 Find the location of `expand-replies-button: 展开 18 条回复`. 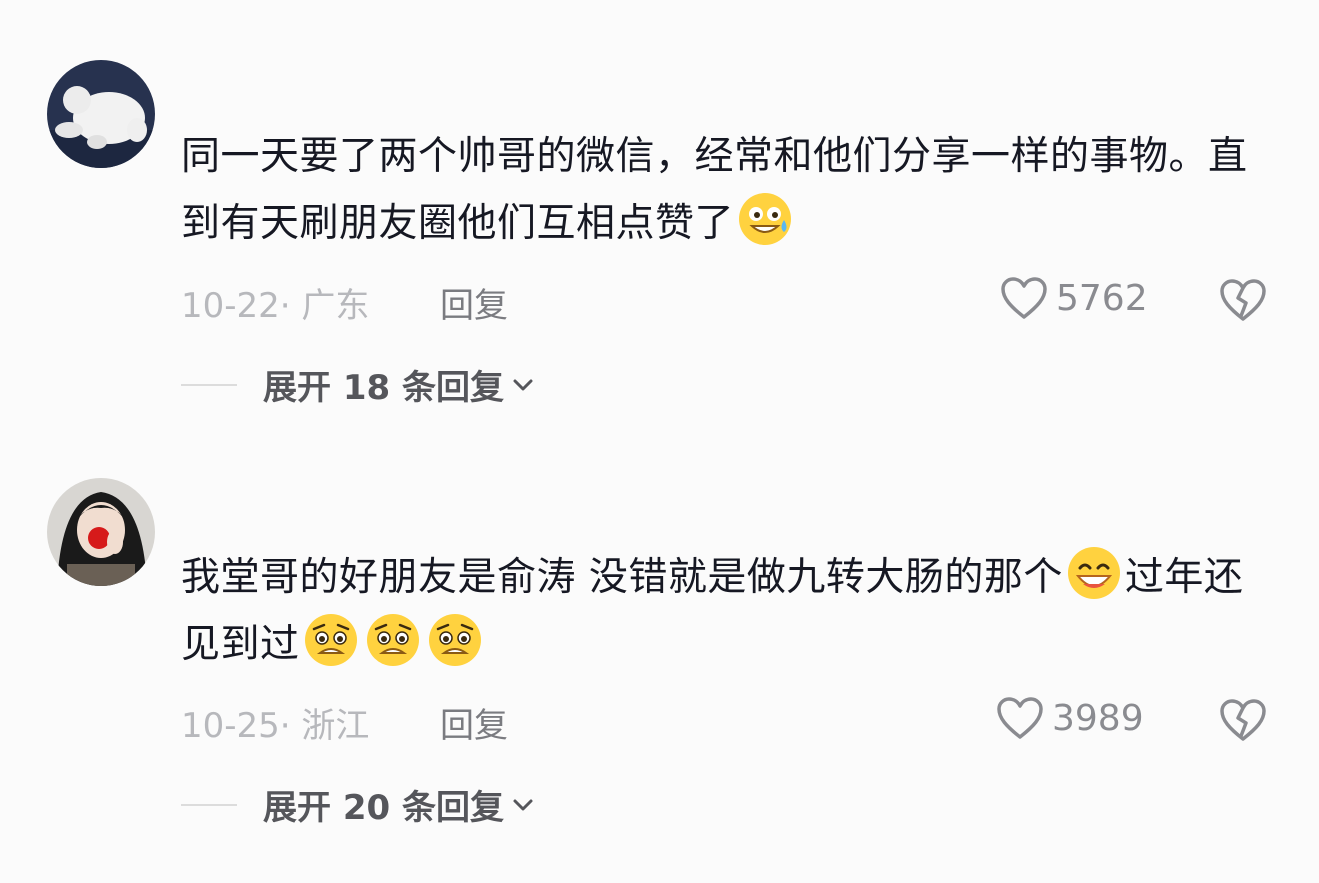

expand-replies-button: 展开 18 条回复 is located at coordinates (357, 384).